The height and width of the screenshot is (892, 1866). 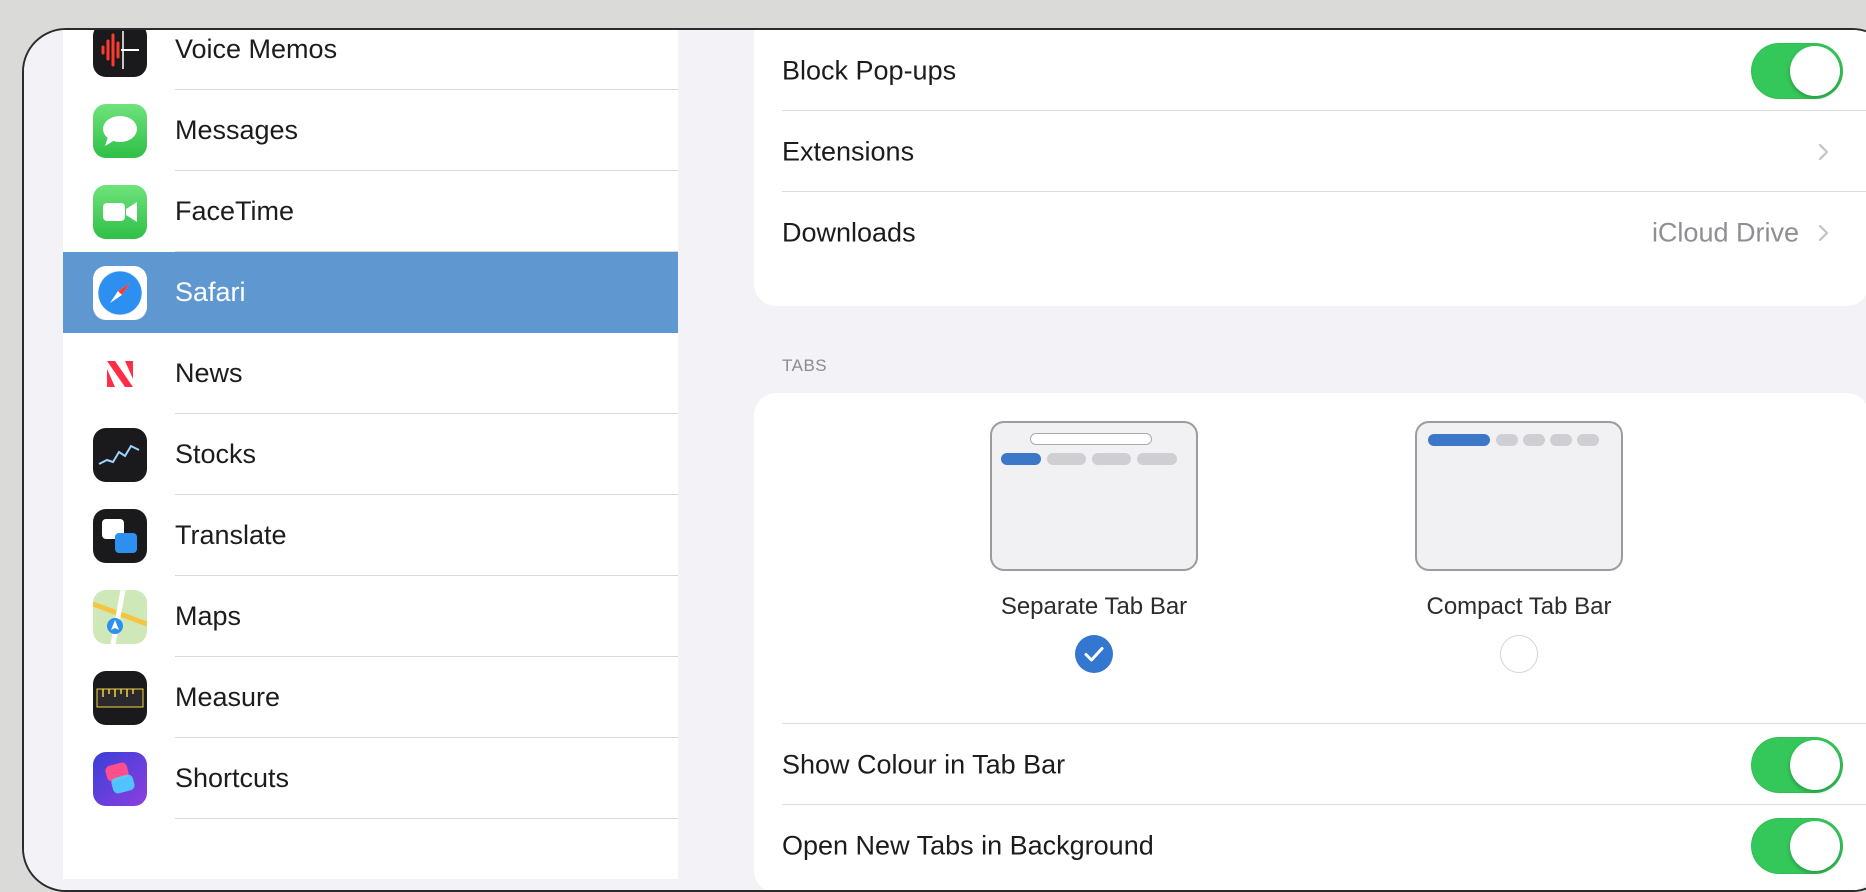 I want to click on downloads-row: Downloads iCloud Drive, so click(x=1310, y=232).